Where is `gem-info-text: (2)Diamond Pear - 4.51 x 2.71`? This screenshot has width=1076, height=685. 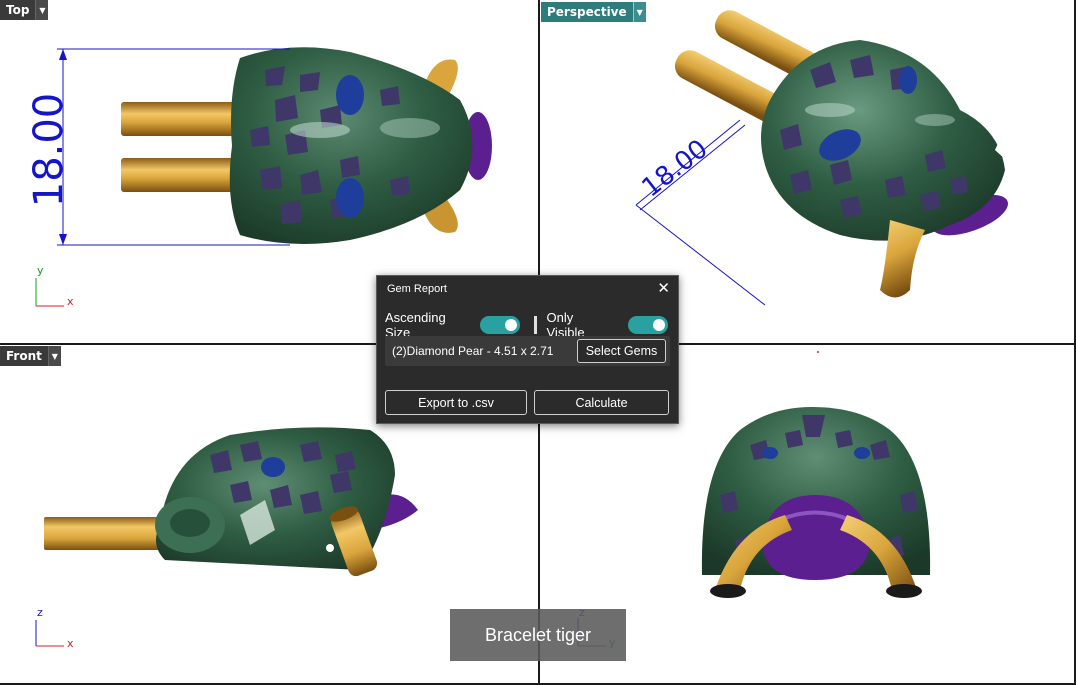
gem-info-text: (2)Diamond Pear - 4.51 x 2.71 is located at coordinates (473, 351).